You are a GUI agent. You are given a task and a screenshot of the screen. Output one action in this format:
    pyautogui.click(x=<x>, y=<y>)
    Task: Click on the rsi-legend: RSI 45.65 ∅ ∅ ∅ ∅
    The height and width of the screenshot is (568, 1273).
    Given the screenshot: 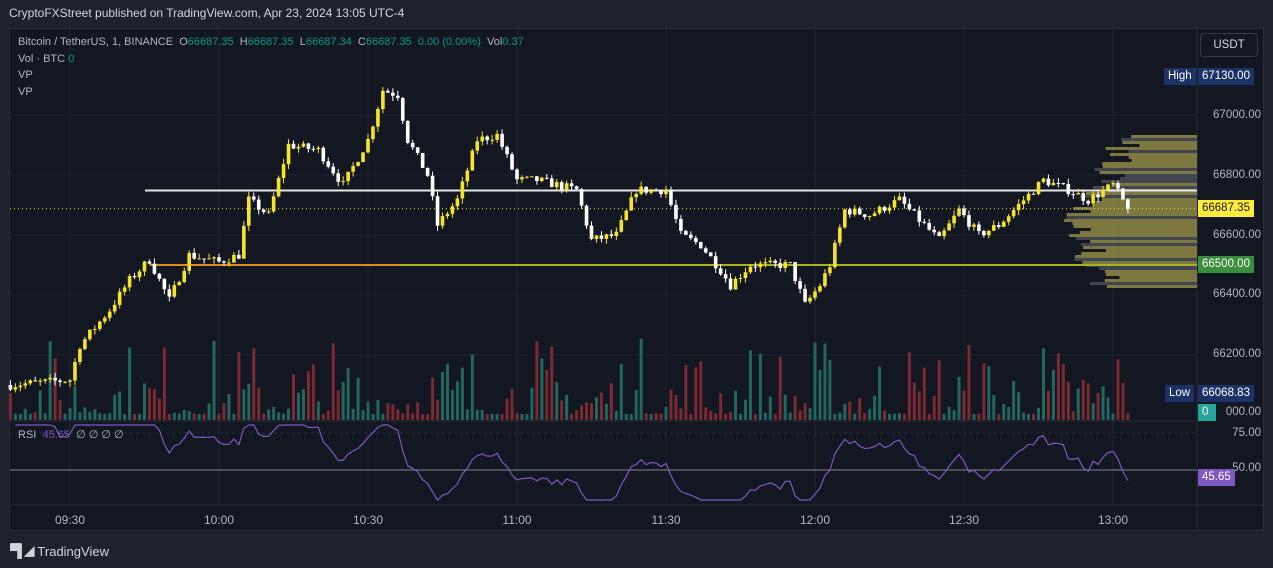 What is the action you would take?
    pyautogui.click(x=71, y=434)
    